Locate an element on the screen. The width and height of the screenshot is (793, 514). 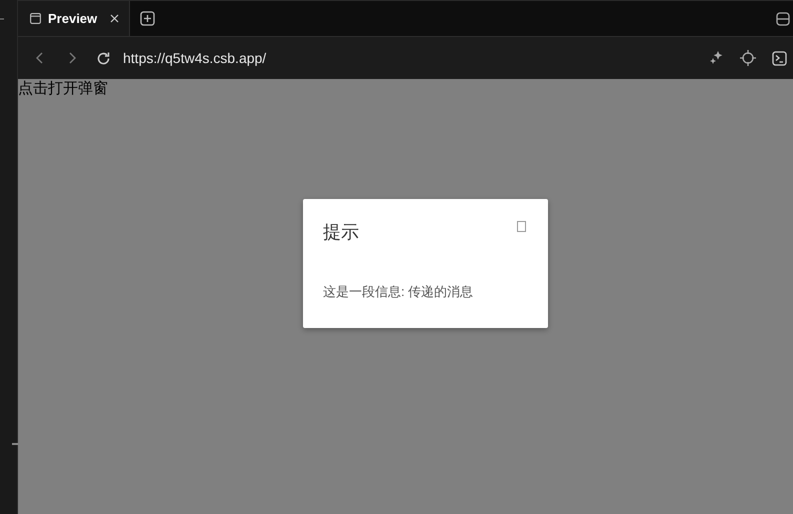
dialog-title: 提示 is located at coordinates (341, 232).